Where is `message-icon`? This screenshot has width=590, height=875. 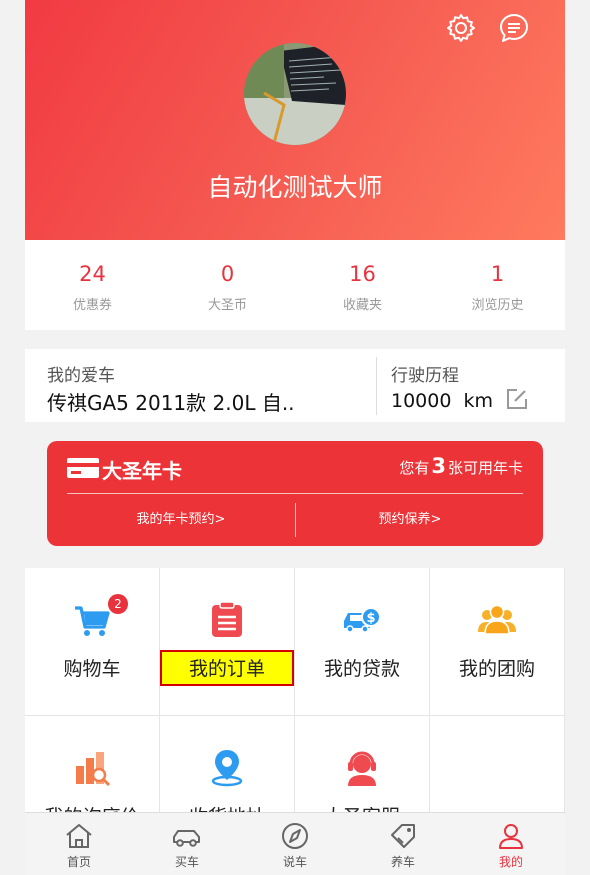
message-icon is located at coordinates (514, 28).